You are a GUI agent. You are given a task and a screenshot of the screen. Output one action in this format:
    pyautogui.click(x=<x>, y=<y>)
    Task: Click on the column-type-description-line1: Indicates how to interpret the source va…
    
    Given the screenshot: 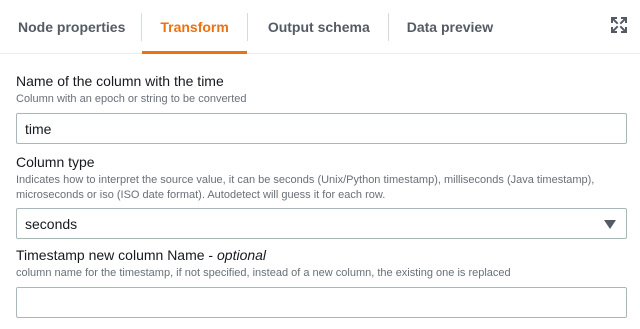 What is the action you would take?
    pyautogui.click(x=305, y=180)
    